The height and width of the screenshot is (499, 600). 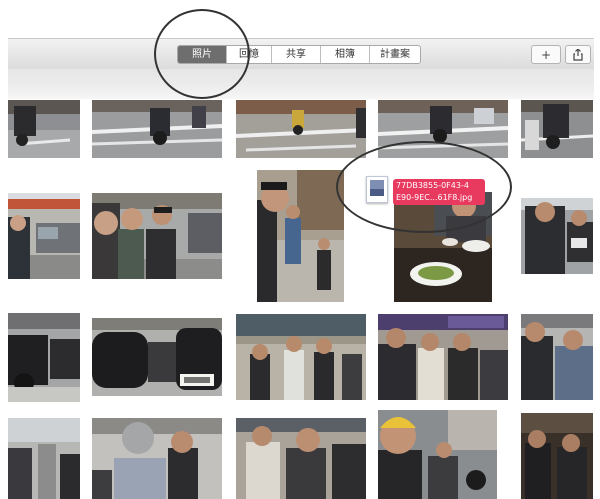 What do you see at coordinates (249, 54) in the screenshot?
I see `tab-memories: 回憶` at bounding box center [249, 54].